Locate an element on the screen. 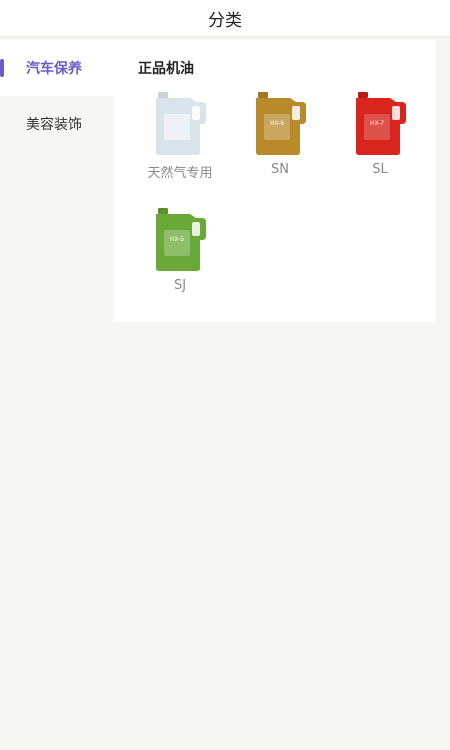 This screenshot has height=750, width=450. product-item-natural-gas: 天然气专用 is located at coordinates (180, 143).